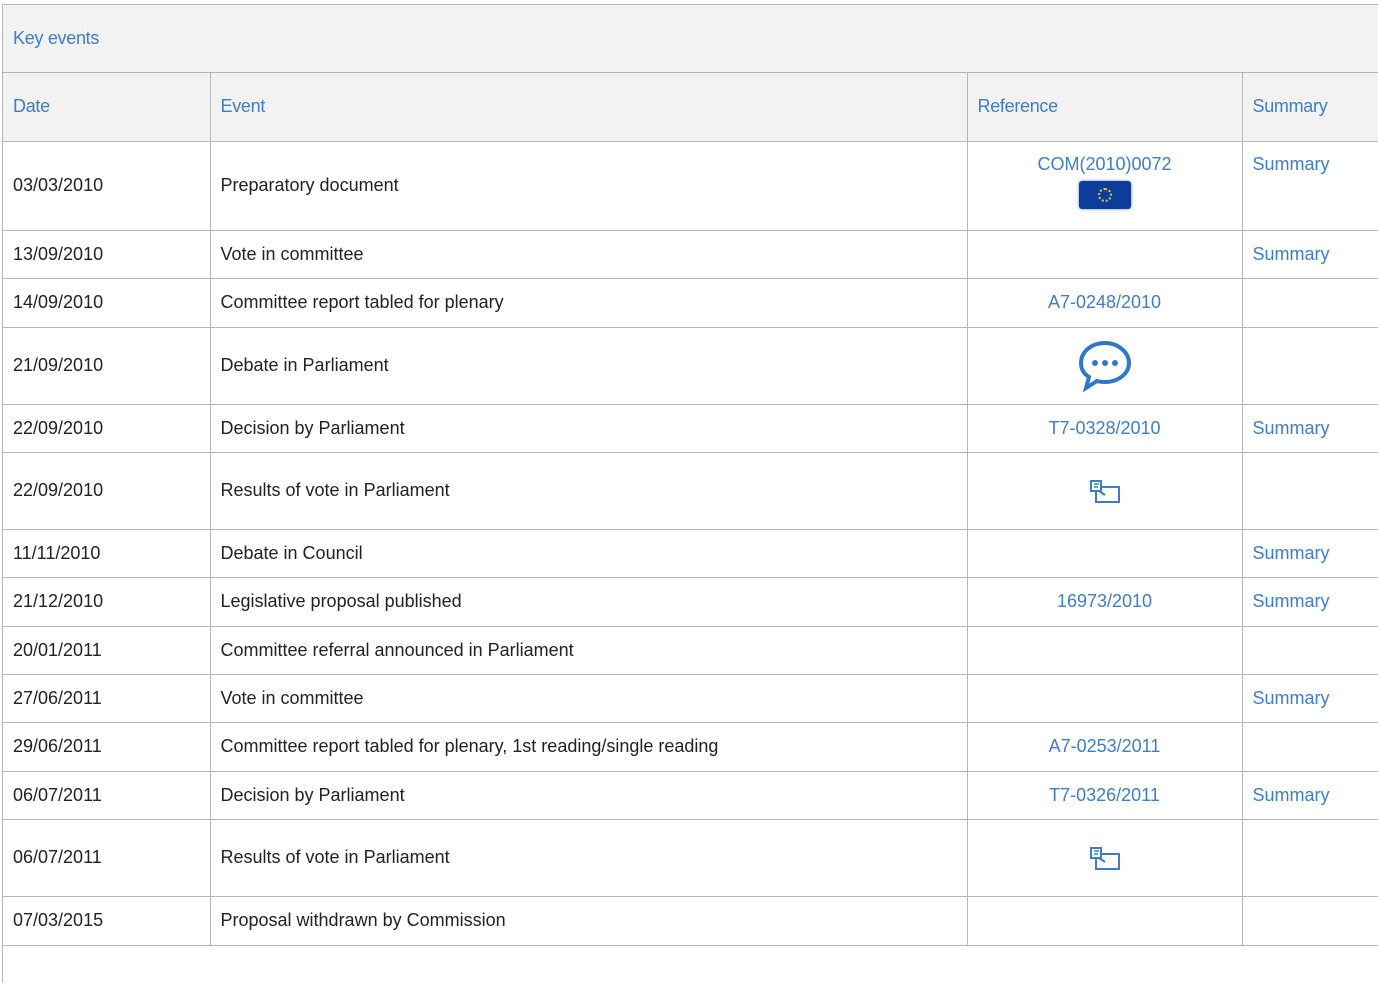 This screenshot has height=983, width=1378. I want to click on cell-date: 14/09/2010, so click(107, 303).